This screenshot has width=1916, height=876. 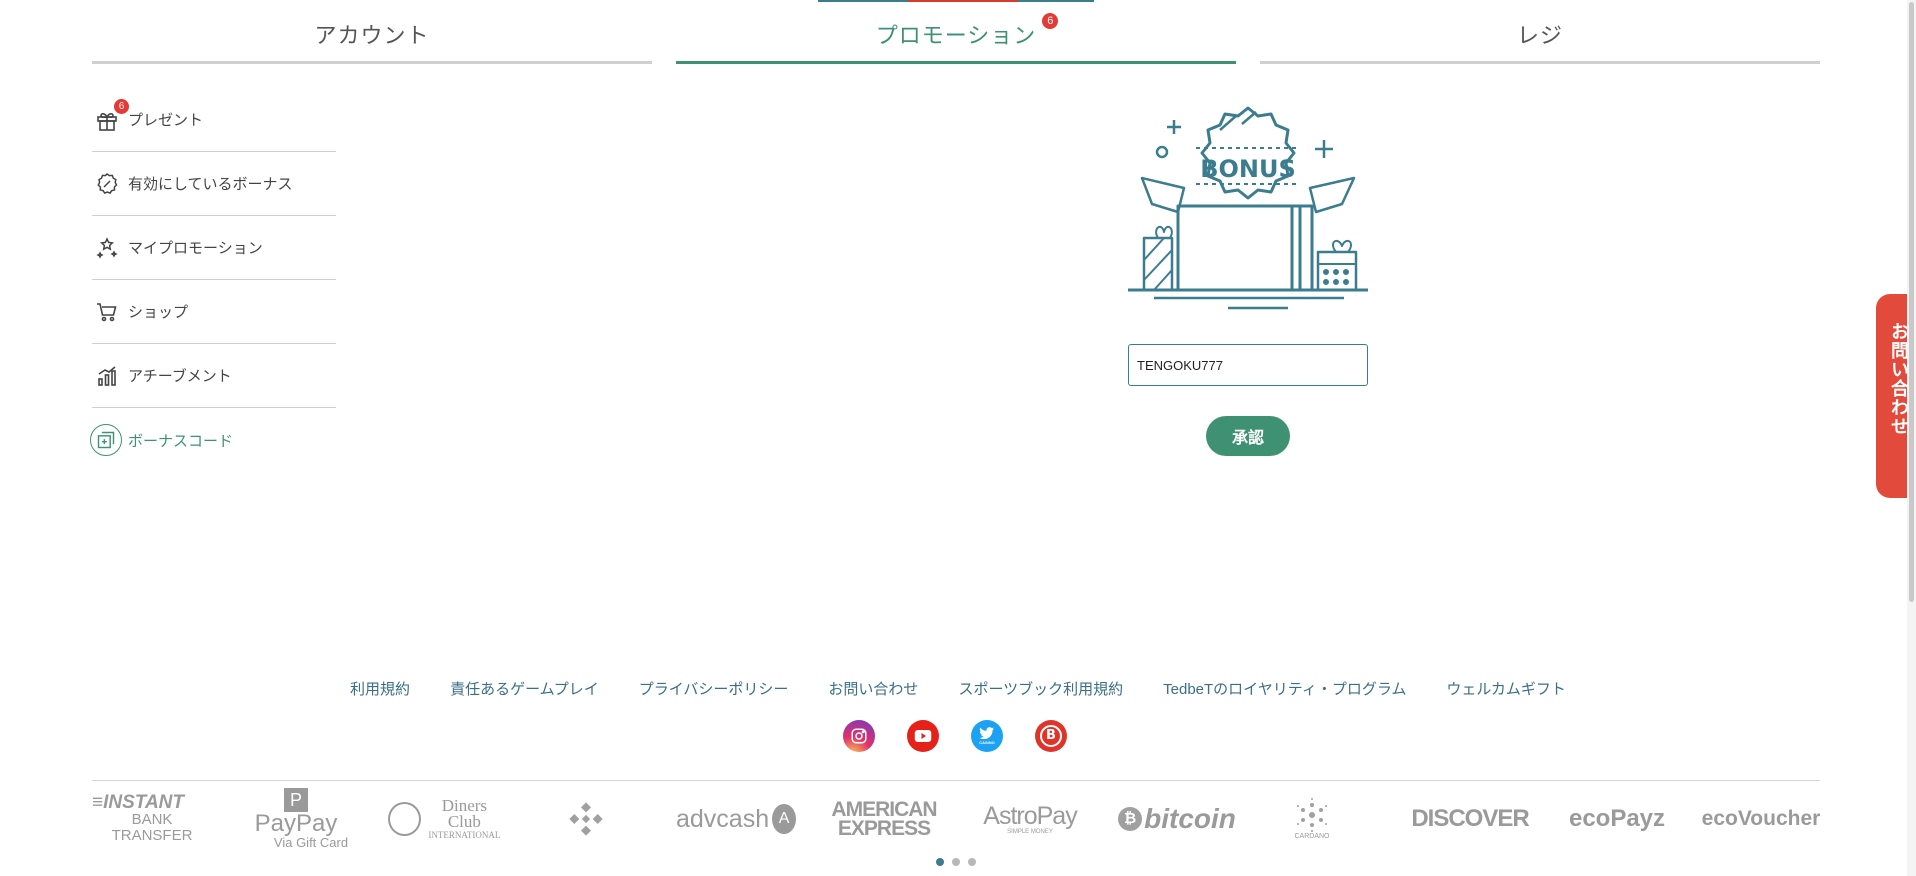 I want to click on paypay-icon: P, so click(x=296, y=800).